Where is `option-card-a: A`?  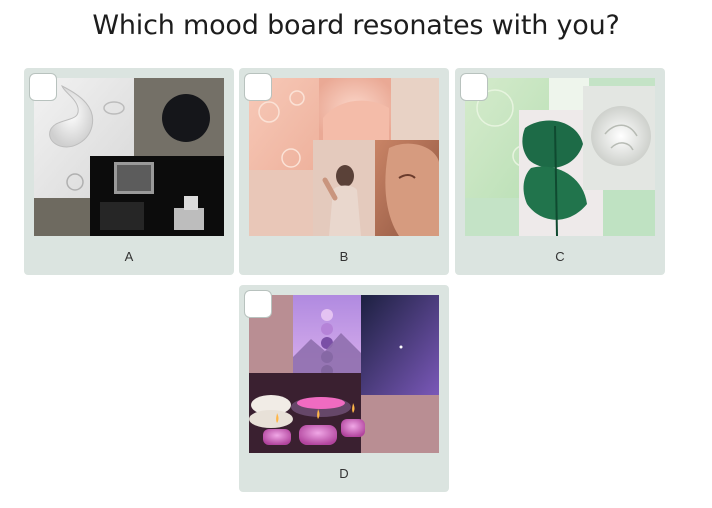
option-card-a: A is located at coordinates (129, 171).